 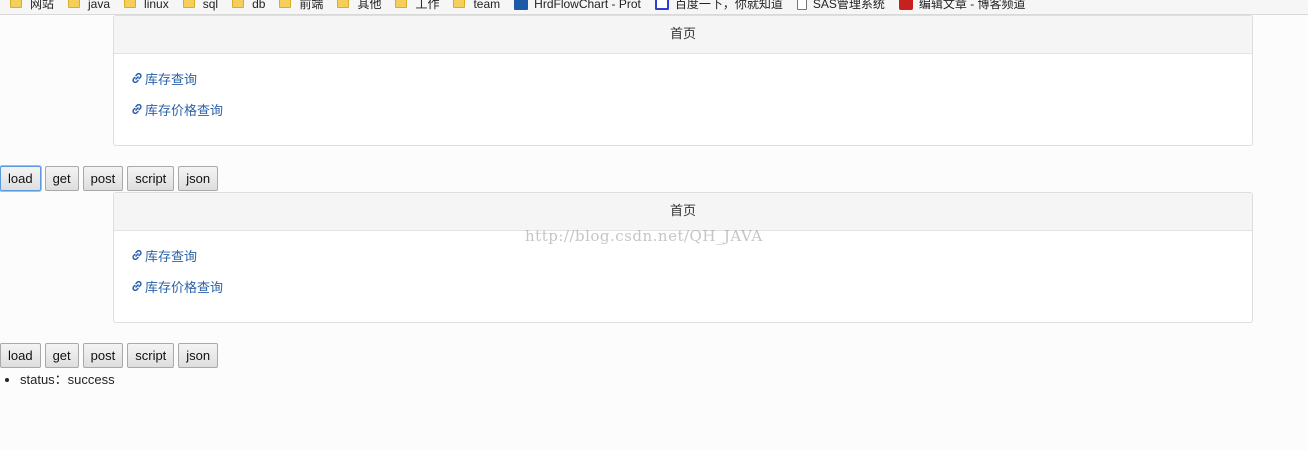 I want to click on baidu-site-icon, so click(x=661, y=5).